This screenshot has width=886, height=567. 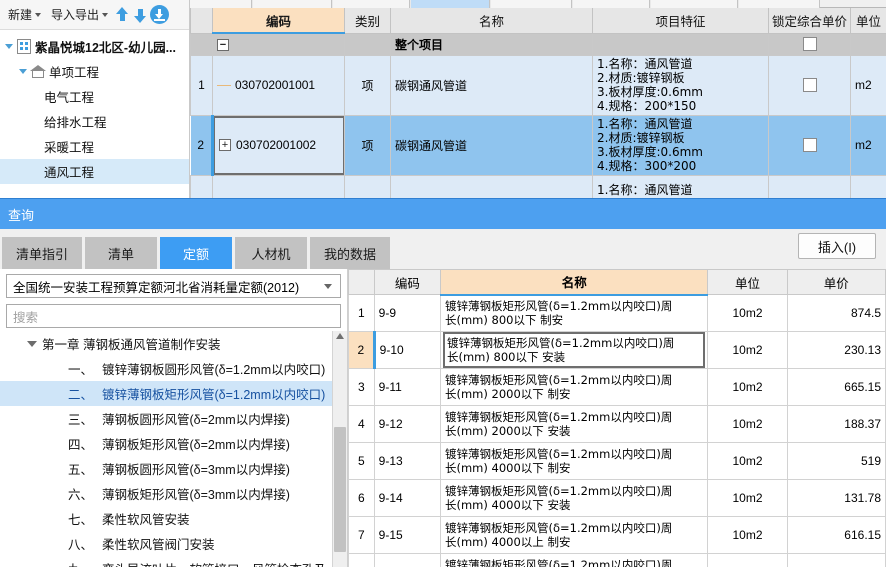 I want to click on project-tree-item-1: 单项工程, so click(x=94, y=71).